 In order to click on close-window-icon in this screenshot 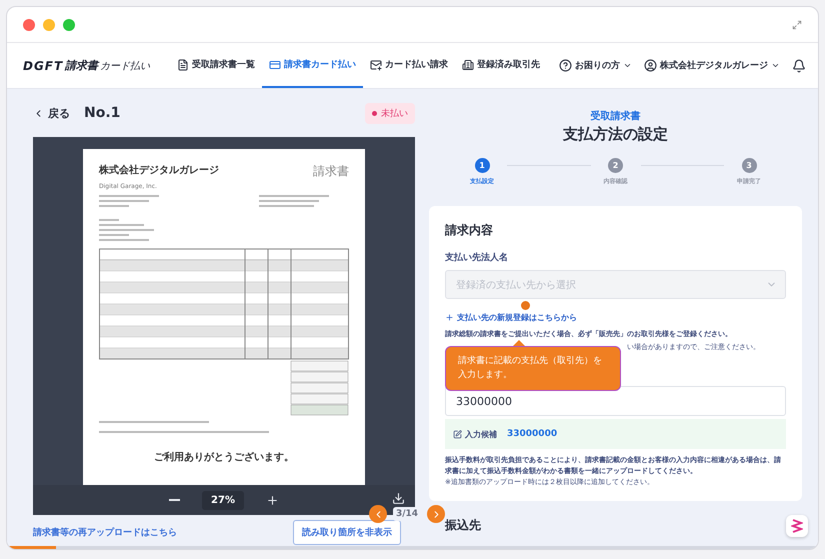, I will do `click(29, 24)`.